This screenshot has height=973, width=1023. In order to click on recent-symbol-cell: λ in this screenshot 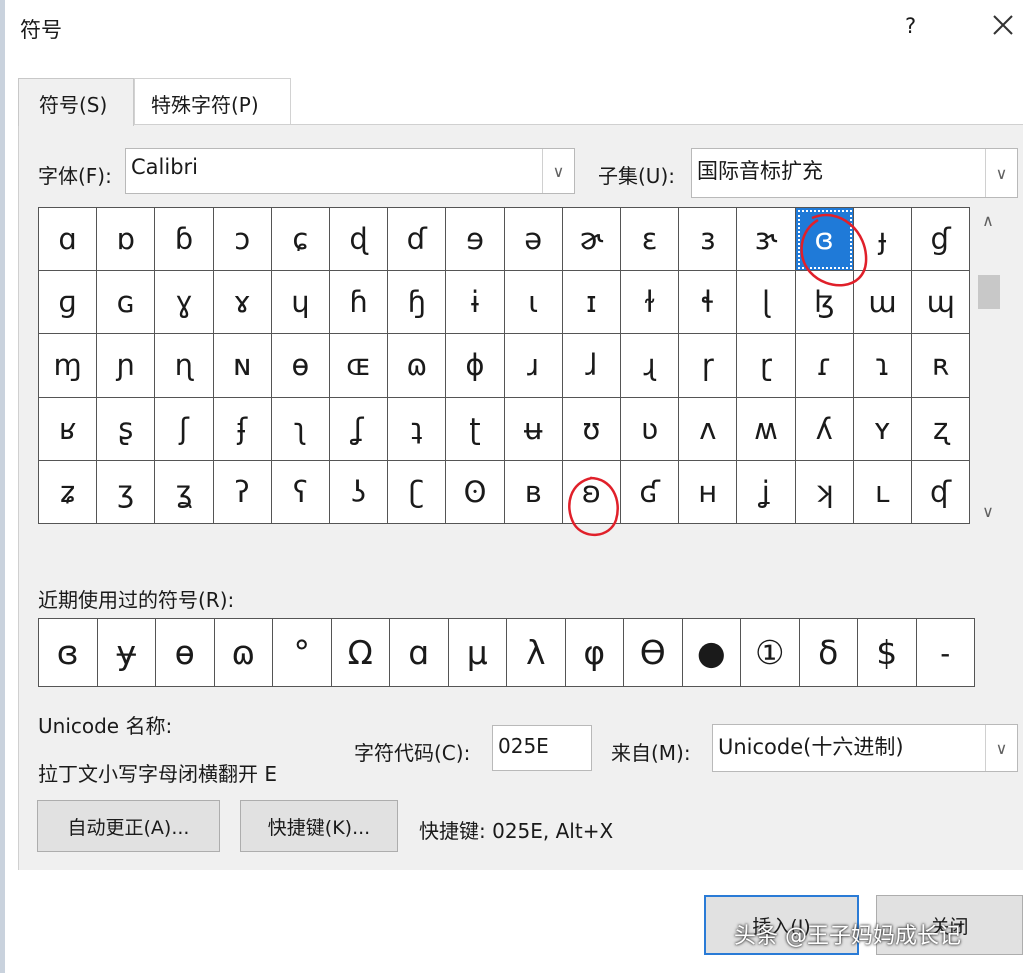, I will do `click(536, 653)`.